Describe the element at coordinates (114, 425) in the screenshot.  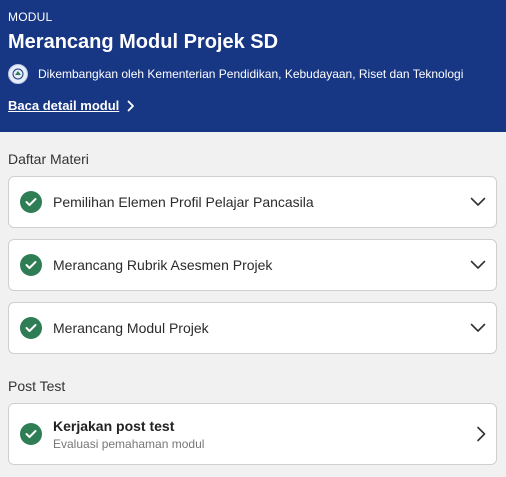
I see `post-test-title: Kerjakan post test` at that location.